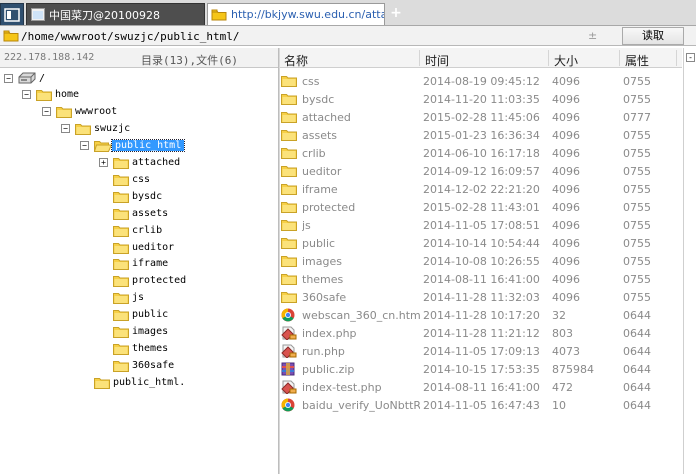 This screenshot has height=474, width=696. Describe the element at coordinates (653, 36) in the screenshot. I see `read-button: 读取` at that location.